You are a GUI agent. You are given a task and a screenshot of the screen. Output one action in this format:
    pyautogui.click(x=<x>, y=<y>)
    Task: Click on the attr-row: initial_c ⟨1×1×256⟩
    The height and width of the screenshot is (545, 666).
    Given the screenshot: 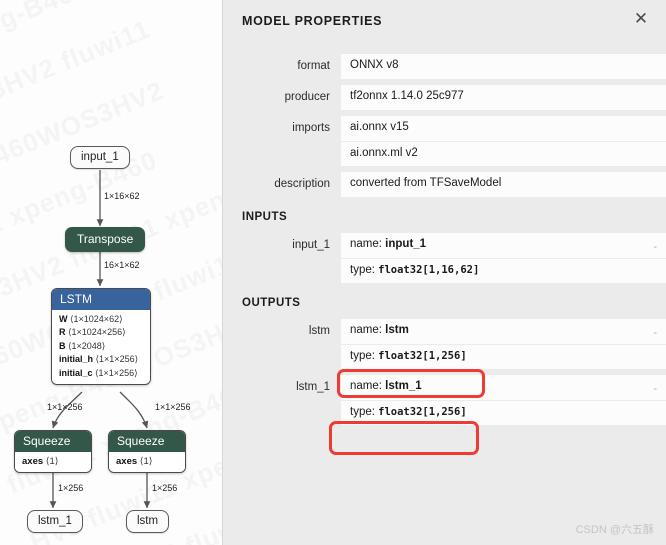 What is the action you would take?
    pyautogui.click(x=101, y=373)
    